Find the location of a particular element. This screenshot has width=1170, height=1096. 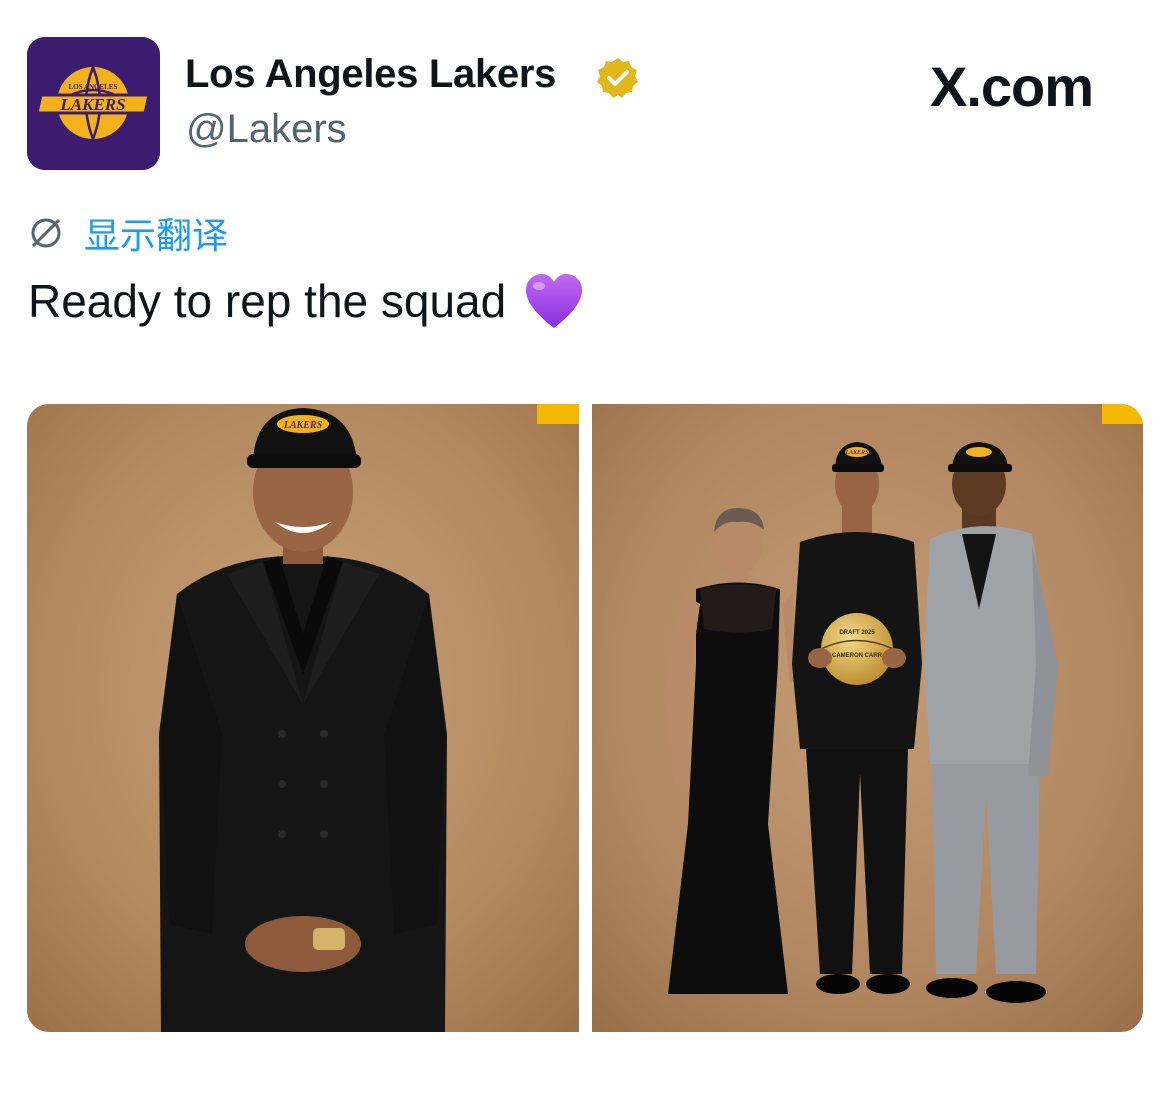

tweet-text: Ready to rep the squad is located at coordinates (306, 301).